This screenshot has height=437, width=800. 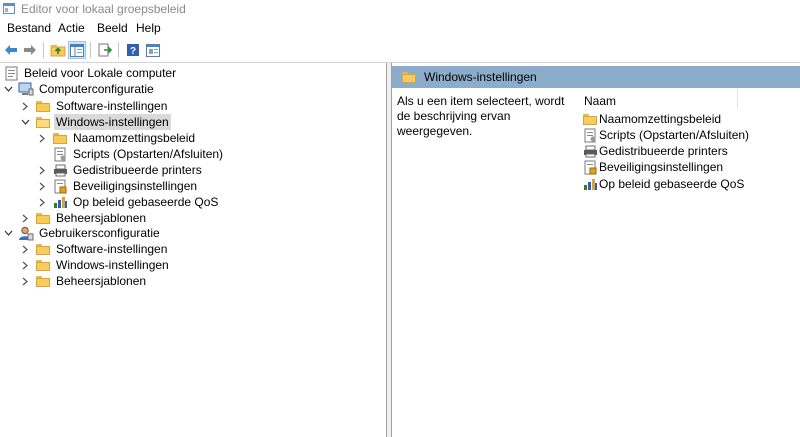 What do you see at coordinates (148, 154) in the screenshot?
I see `tree-label: Scripts (Opstarten/Afsluiten)` at bounding box center [148, 154].